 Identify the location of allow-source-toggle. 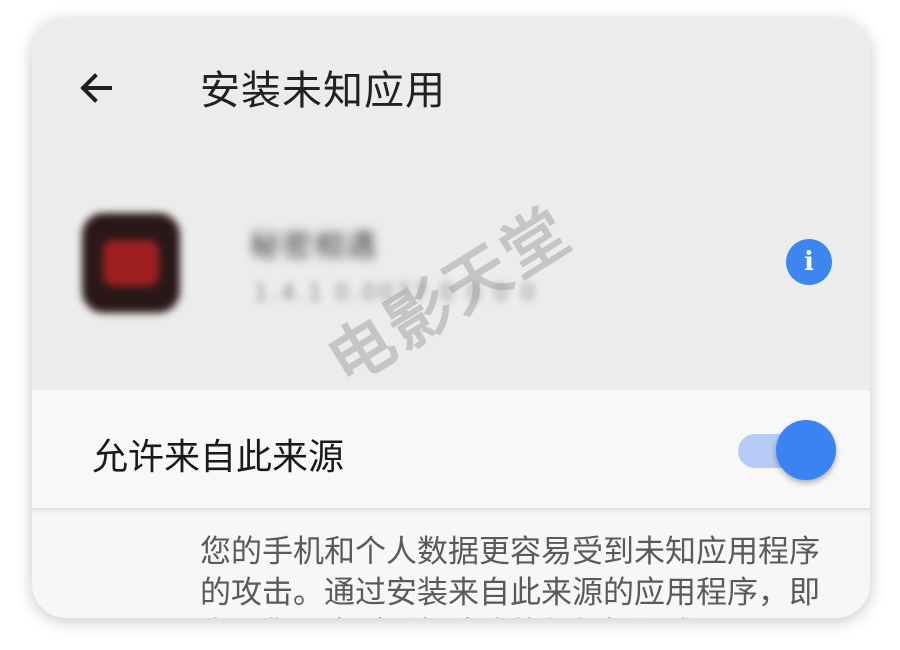
(787, 450).